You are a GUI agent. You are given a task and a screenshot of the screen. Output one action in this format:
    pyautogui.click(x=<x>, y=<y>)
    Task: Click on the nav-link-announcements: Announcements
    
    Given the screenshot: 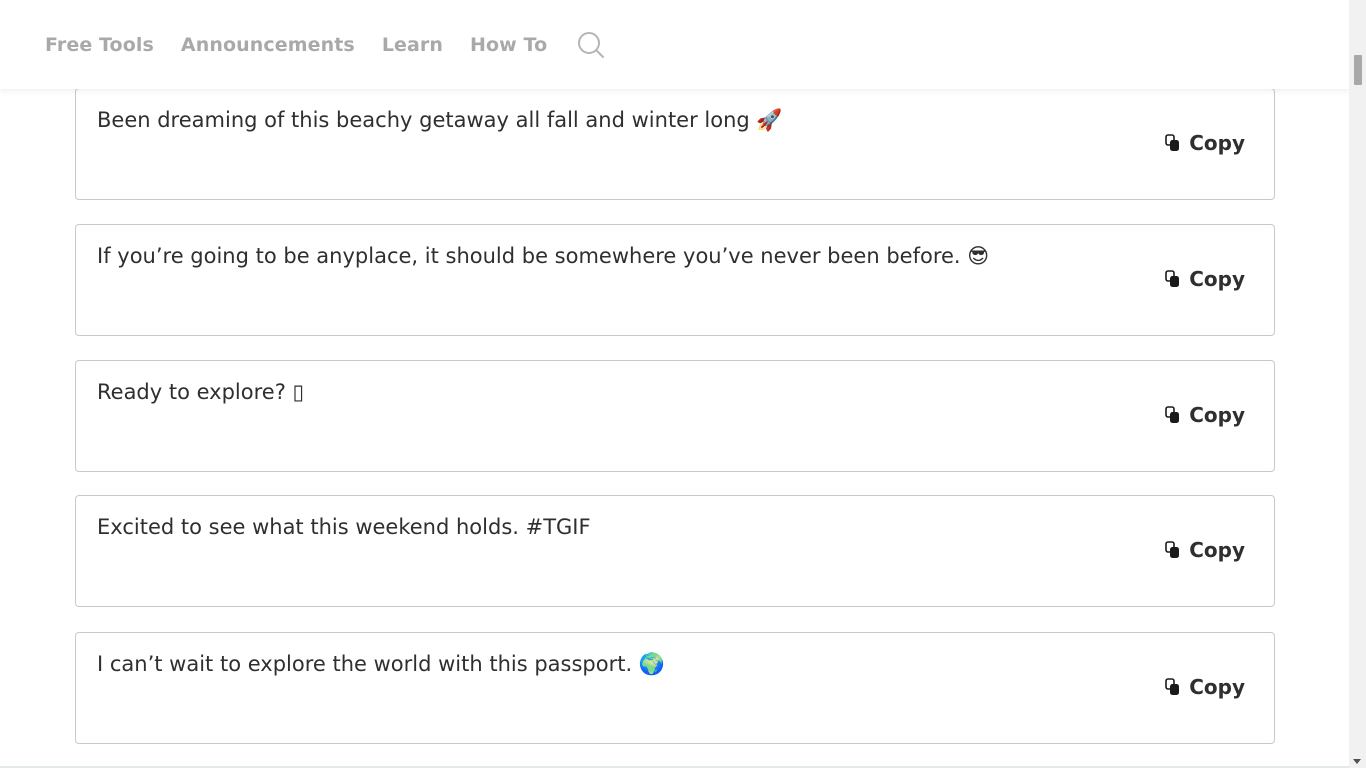 What is the action you would take?
    pyautogui.click(x=268, y=45)
    